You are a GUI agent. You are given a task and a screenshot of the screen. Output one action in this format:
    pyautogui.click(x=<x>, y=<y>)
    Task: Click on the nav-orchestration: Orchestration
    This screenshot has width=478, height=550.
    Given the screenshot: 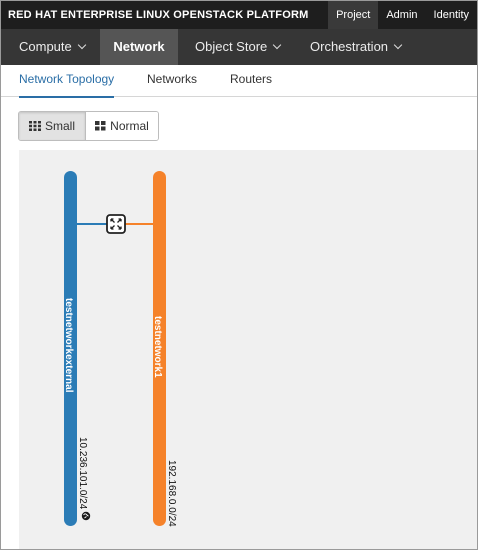 What is the action you would take?
    pyautogui.click(x=356, y=47)
    